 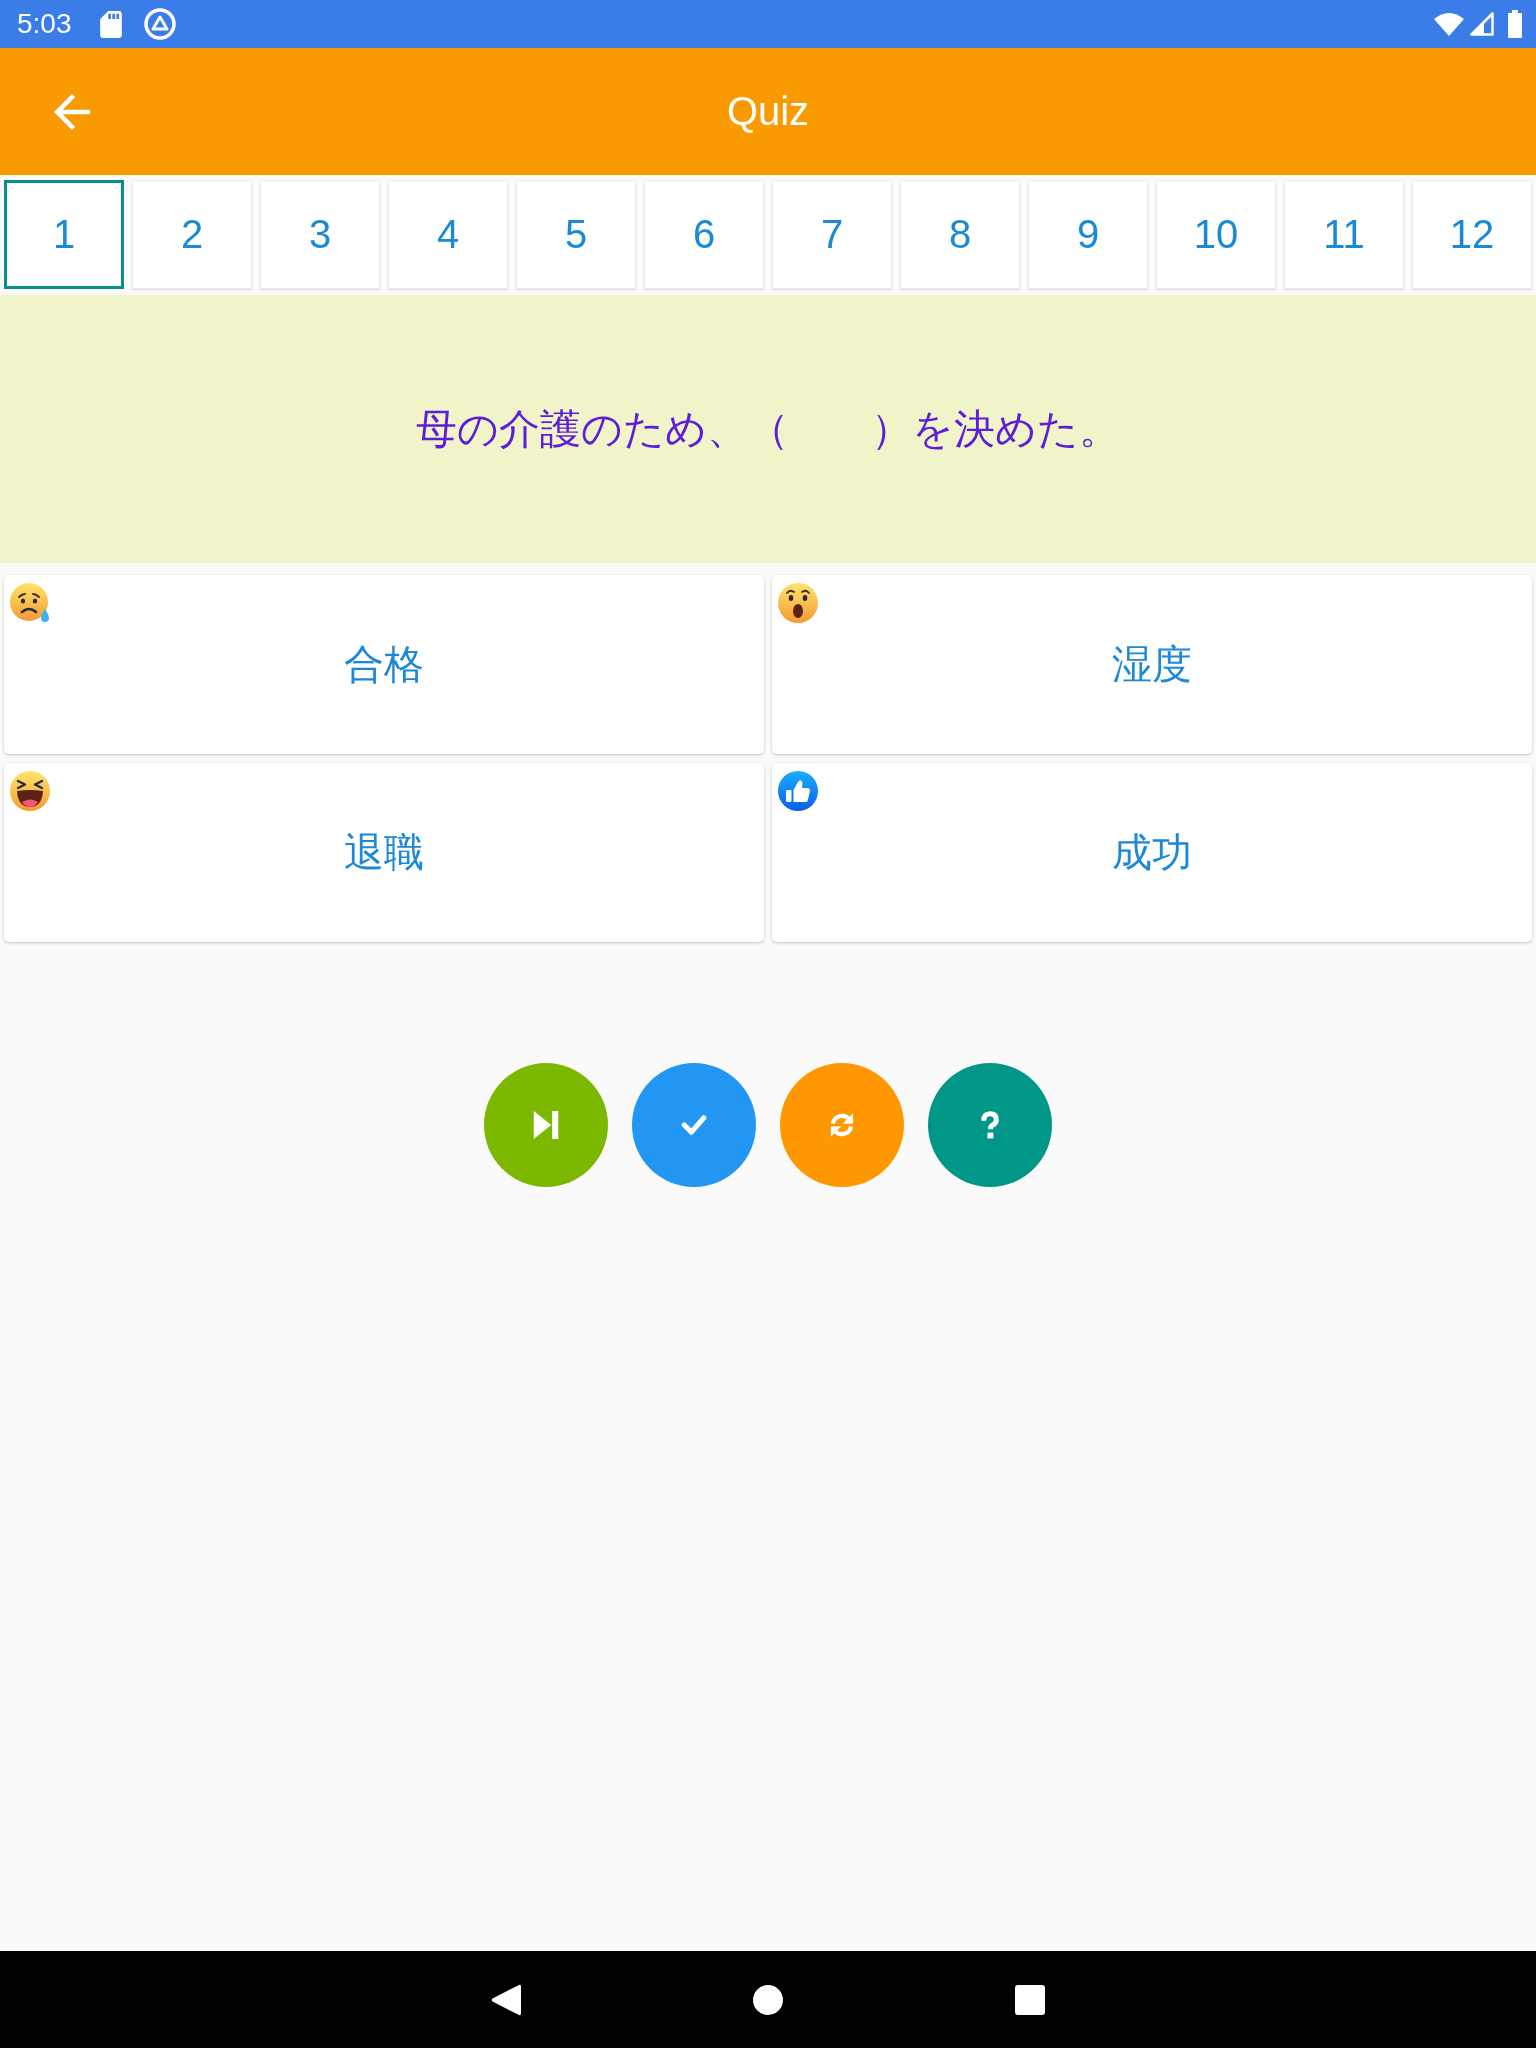 I want to click on recents-icon, so click(x=1030, y=1999).